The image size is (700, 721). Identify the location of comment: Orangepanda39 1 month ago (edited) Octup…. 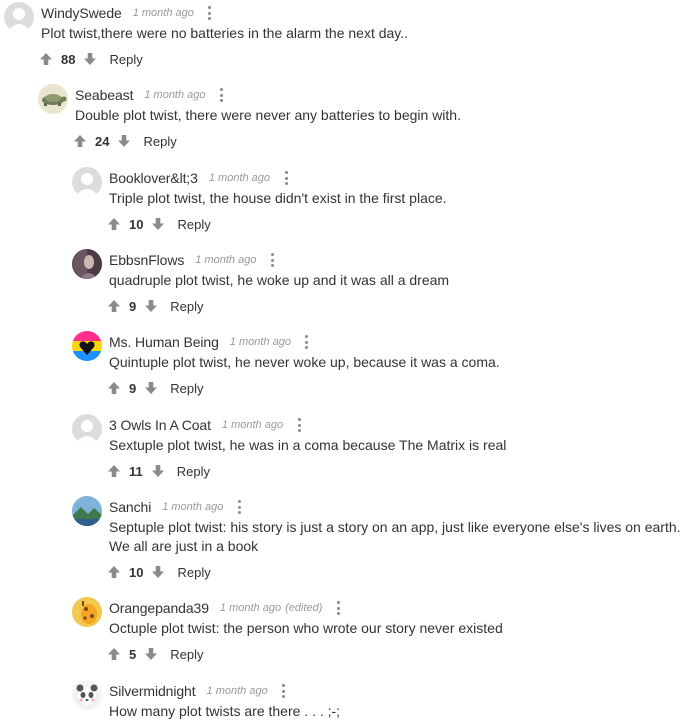
(386, 630).